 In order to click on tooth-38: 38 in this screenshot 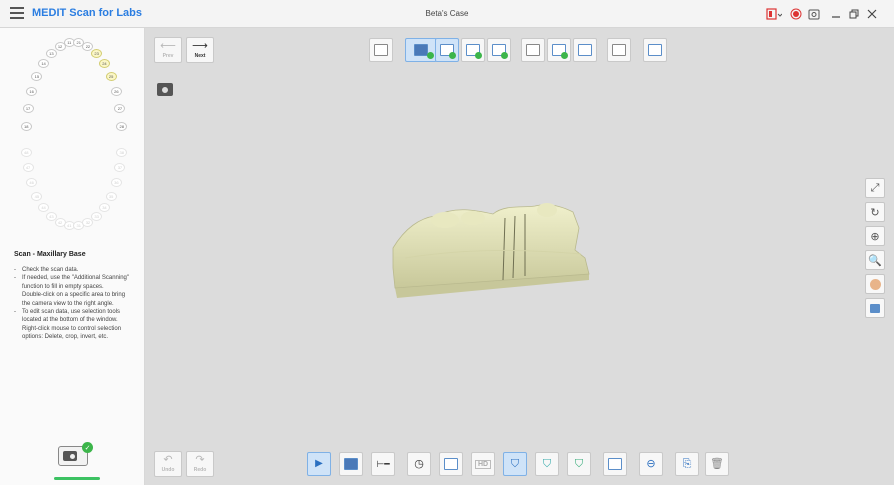, I will do `click(122, 152)`.